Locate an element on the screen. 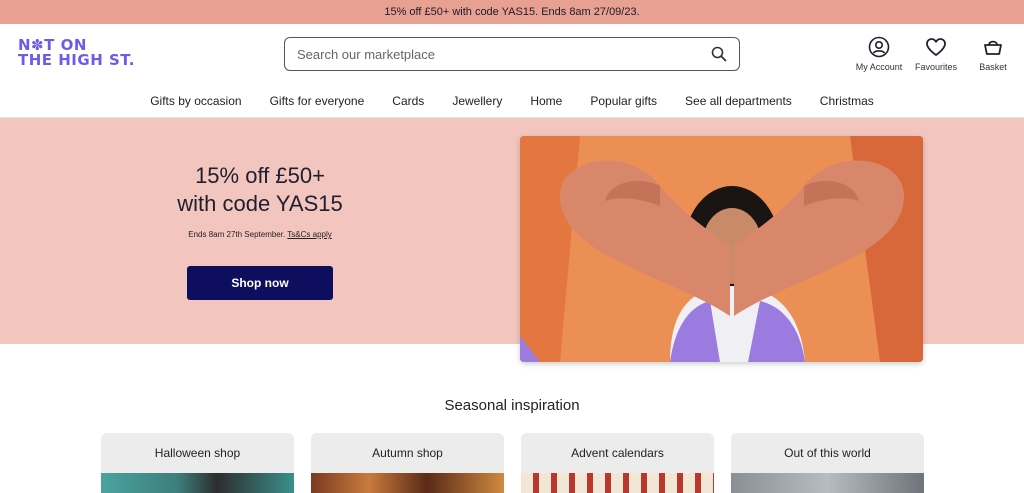 The height and width of the screenshot is (493, 1024). category-card-label: Halloween shop is located at coordinates (197, 453).